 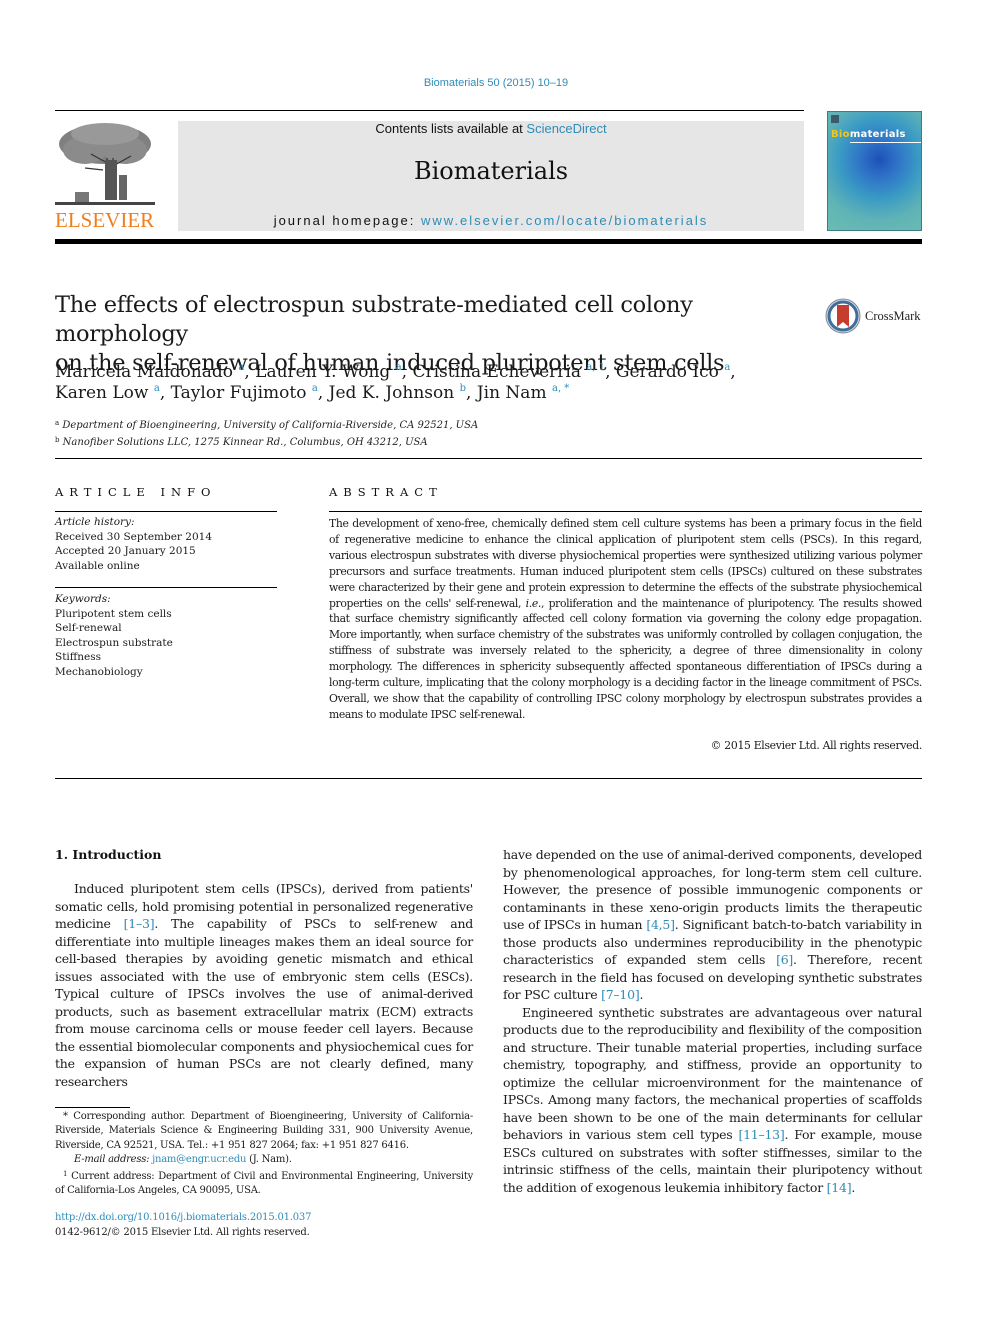 What do you see at coordinates (78, 657) in the screenshot?
I see `keyword-item: Stiffness` at bounding box center [78, 657].